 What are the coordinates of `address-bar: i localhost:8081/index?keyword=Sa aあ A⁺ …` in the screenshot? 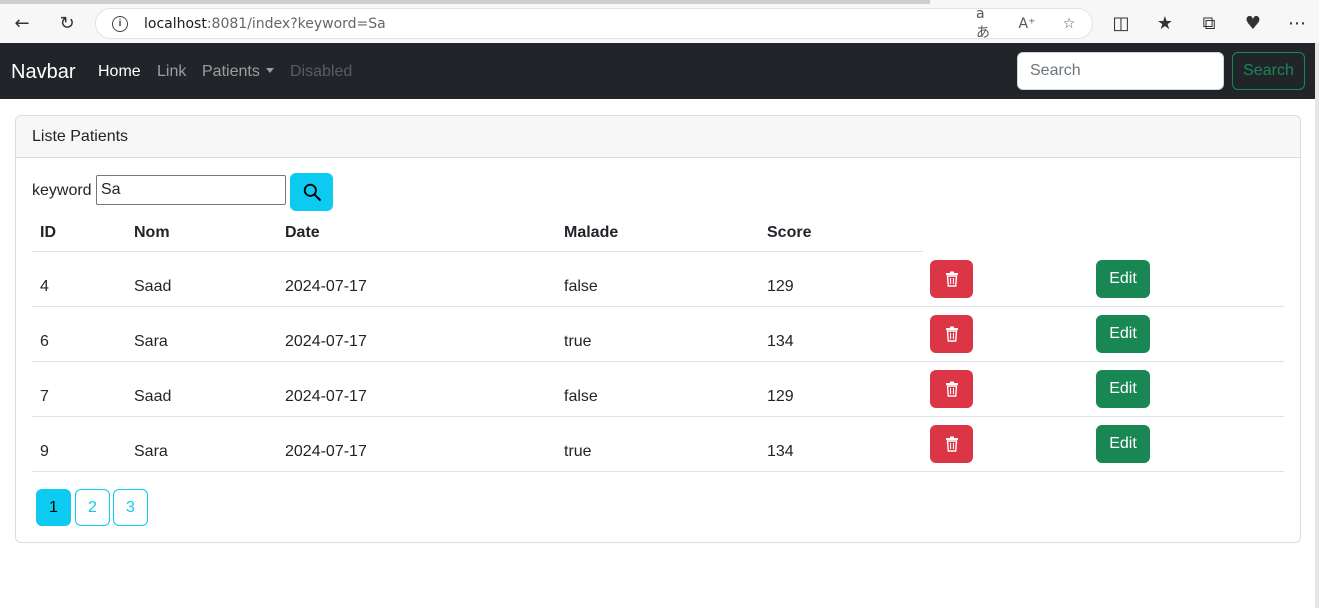 It's located at (594, 23).